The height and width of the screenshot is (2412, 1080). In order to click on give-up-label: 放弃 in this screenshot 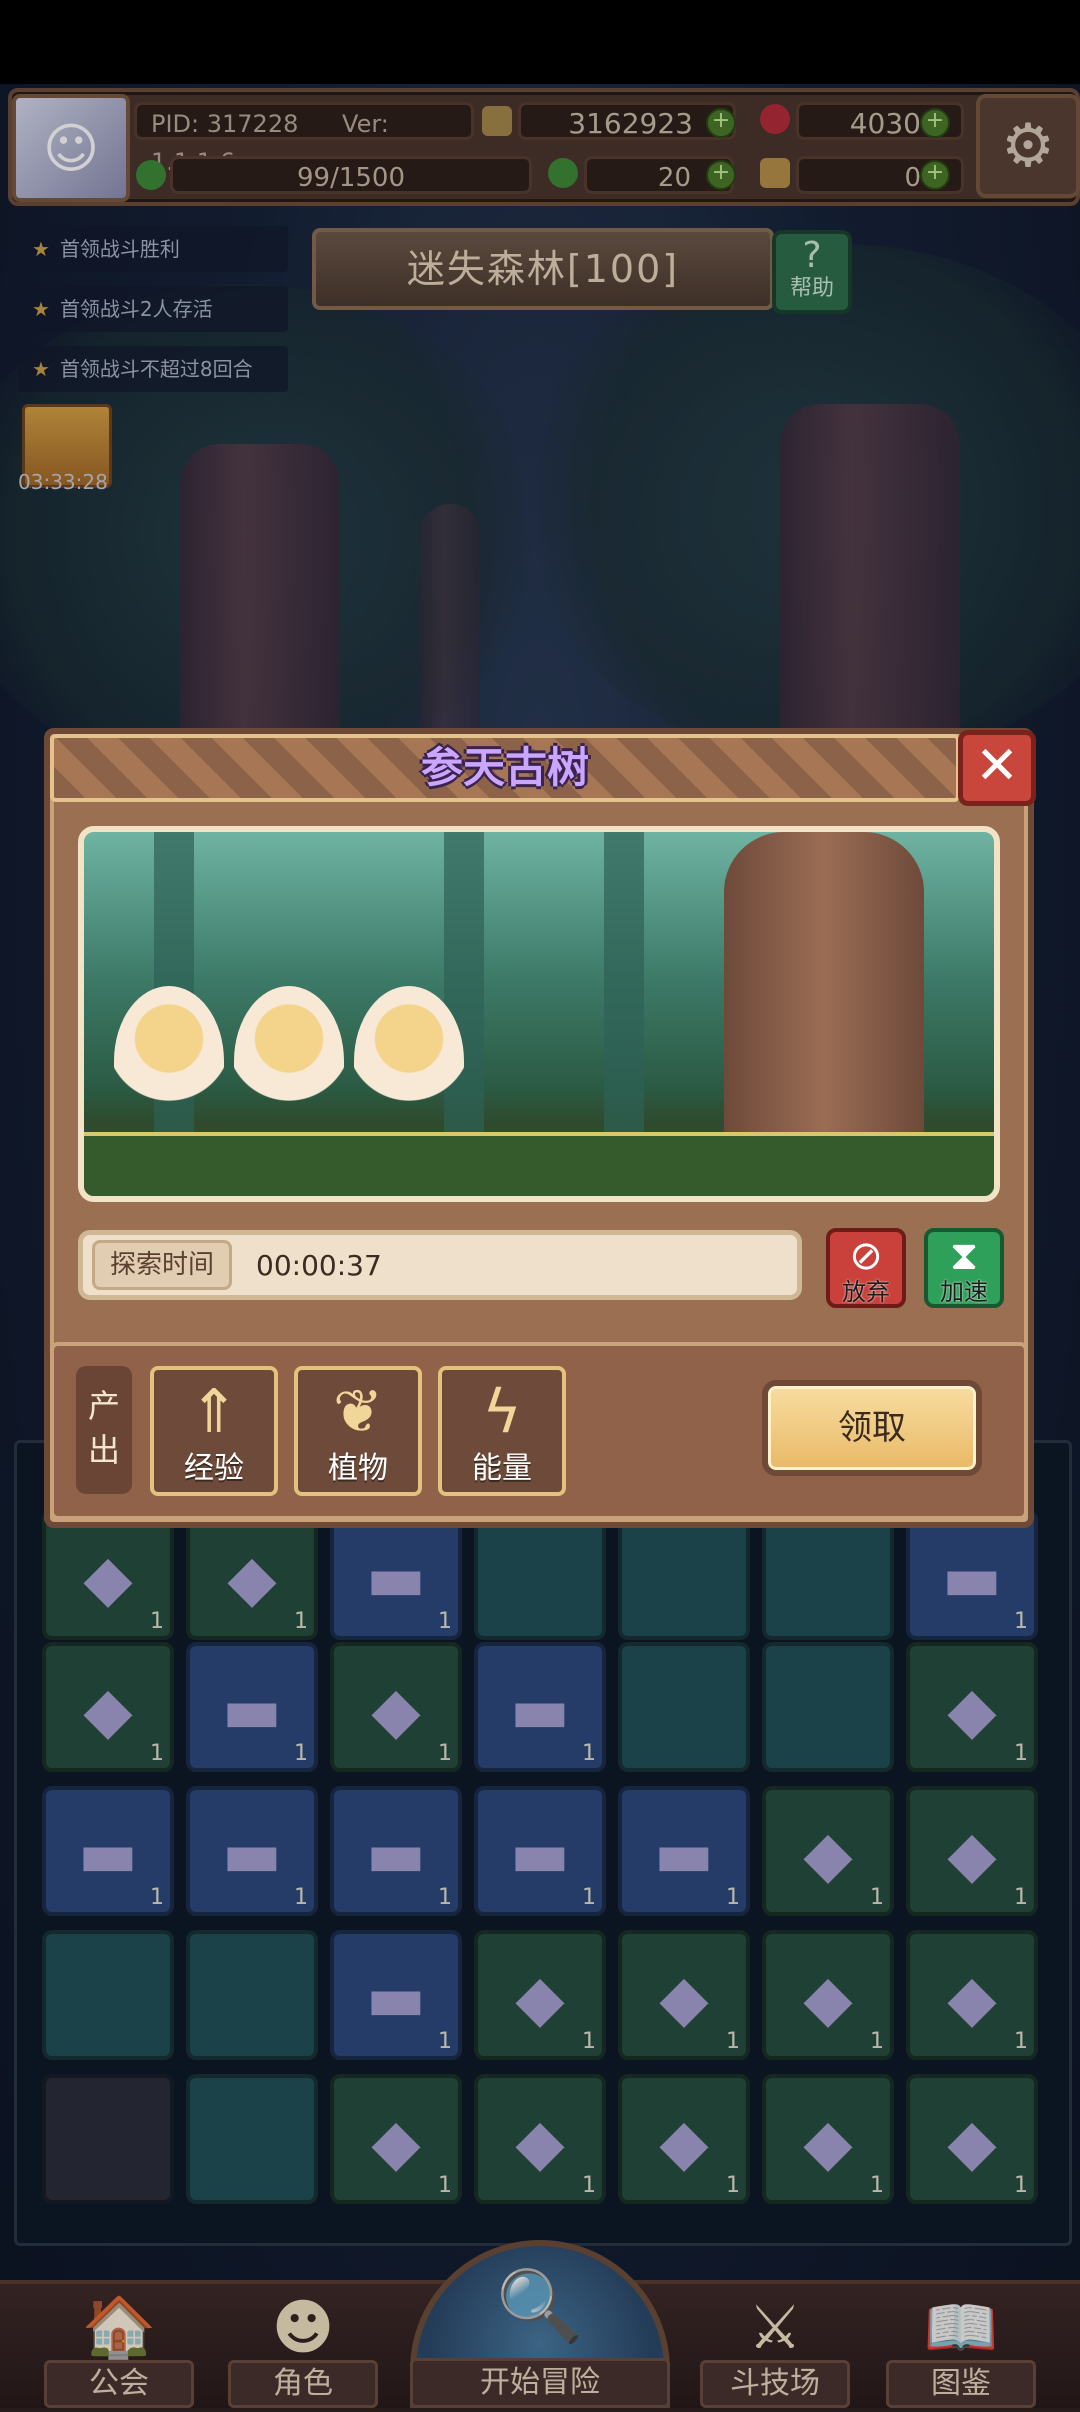, I will do `click(866, 1292)`.